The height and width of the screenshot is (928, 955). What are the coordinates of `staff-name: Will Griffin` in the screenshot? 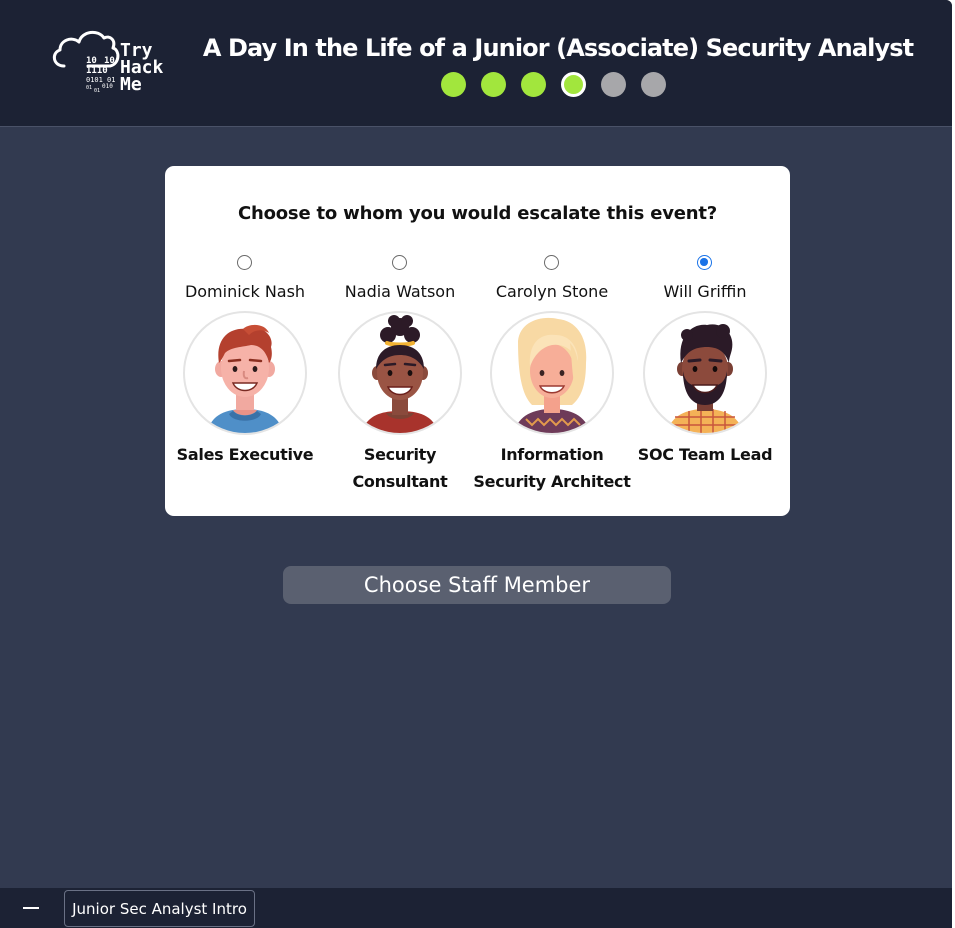 It's located at (705, 291).